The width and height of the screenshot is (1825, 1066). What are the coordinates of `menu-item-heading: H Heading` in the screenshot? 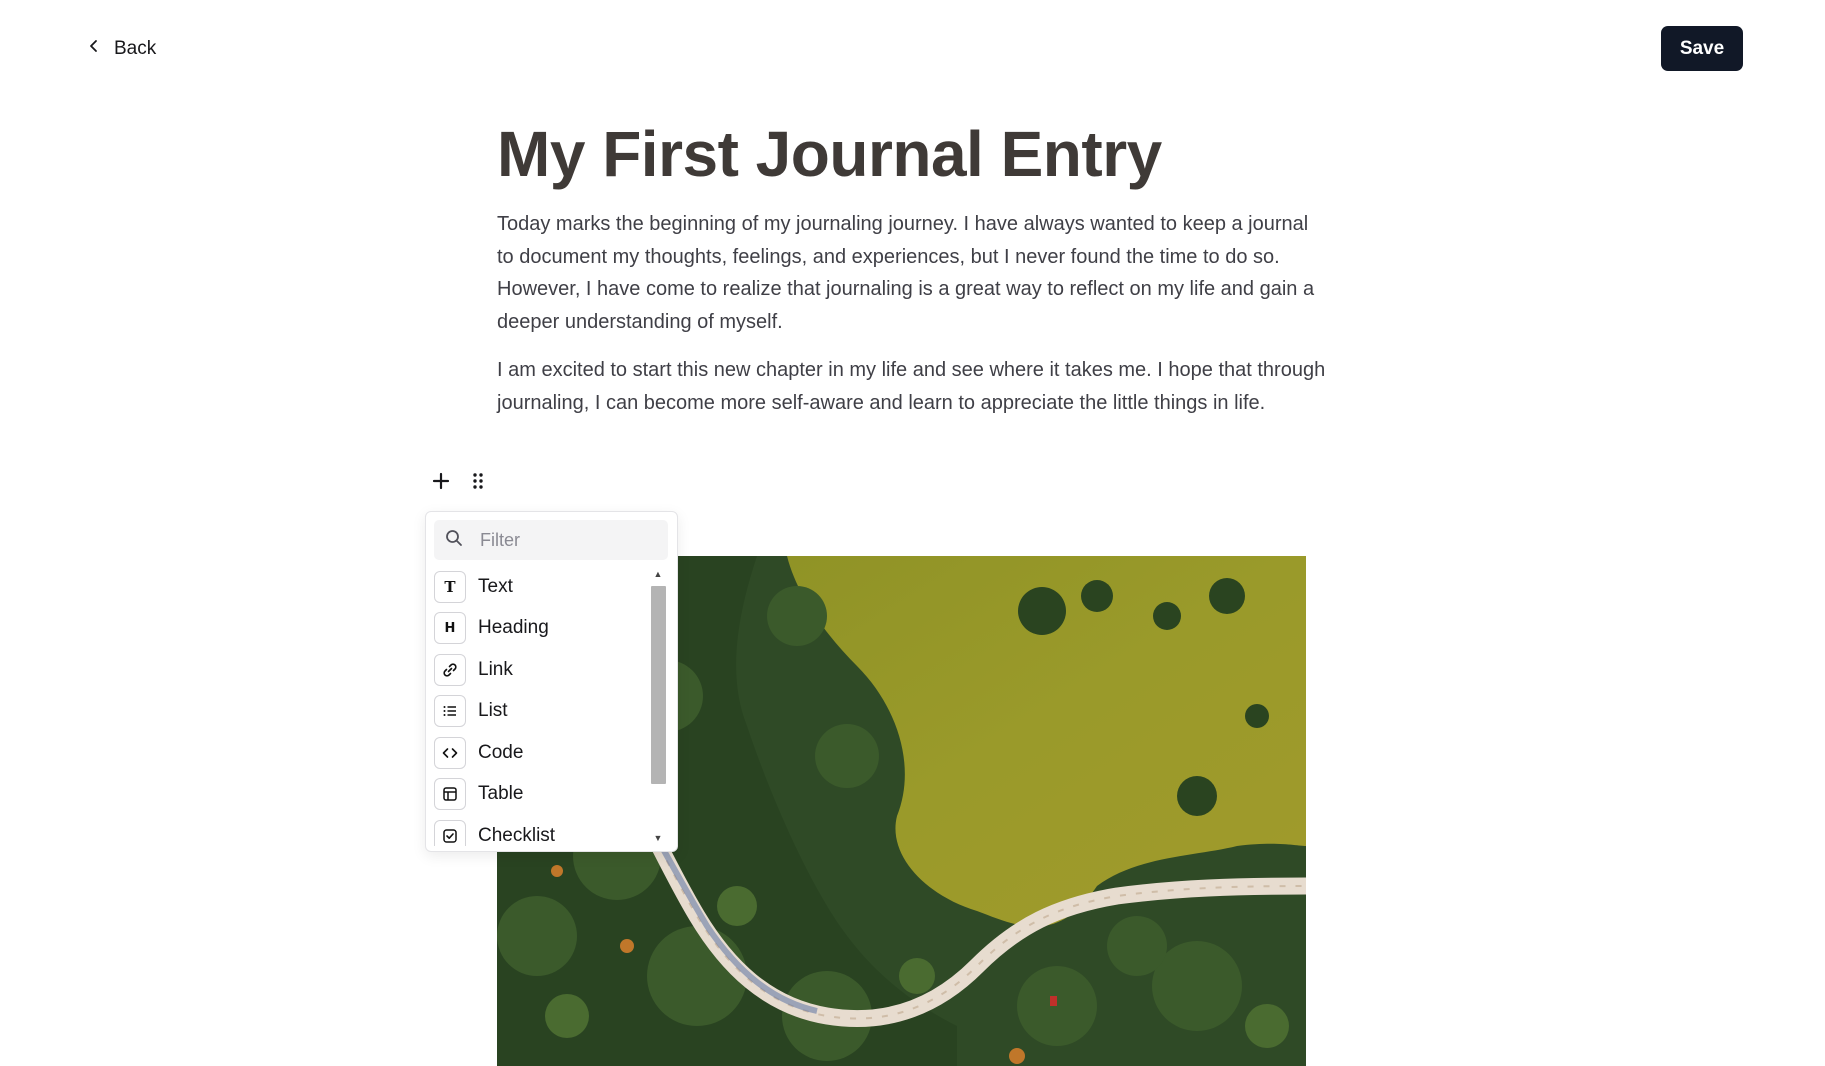 It's located at (539, 629).